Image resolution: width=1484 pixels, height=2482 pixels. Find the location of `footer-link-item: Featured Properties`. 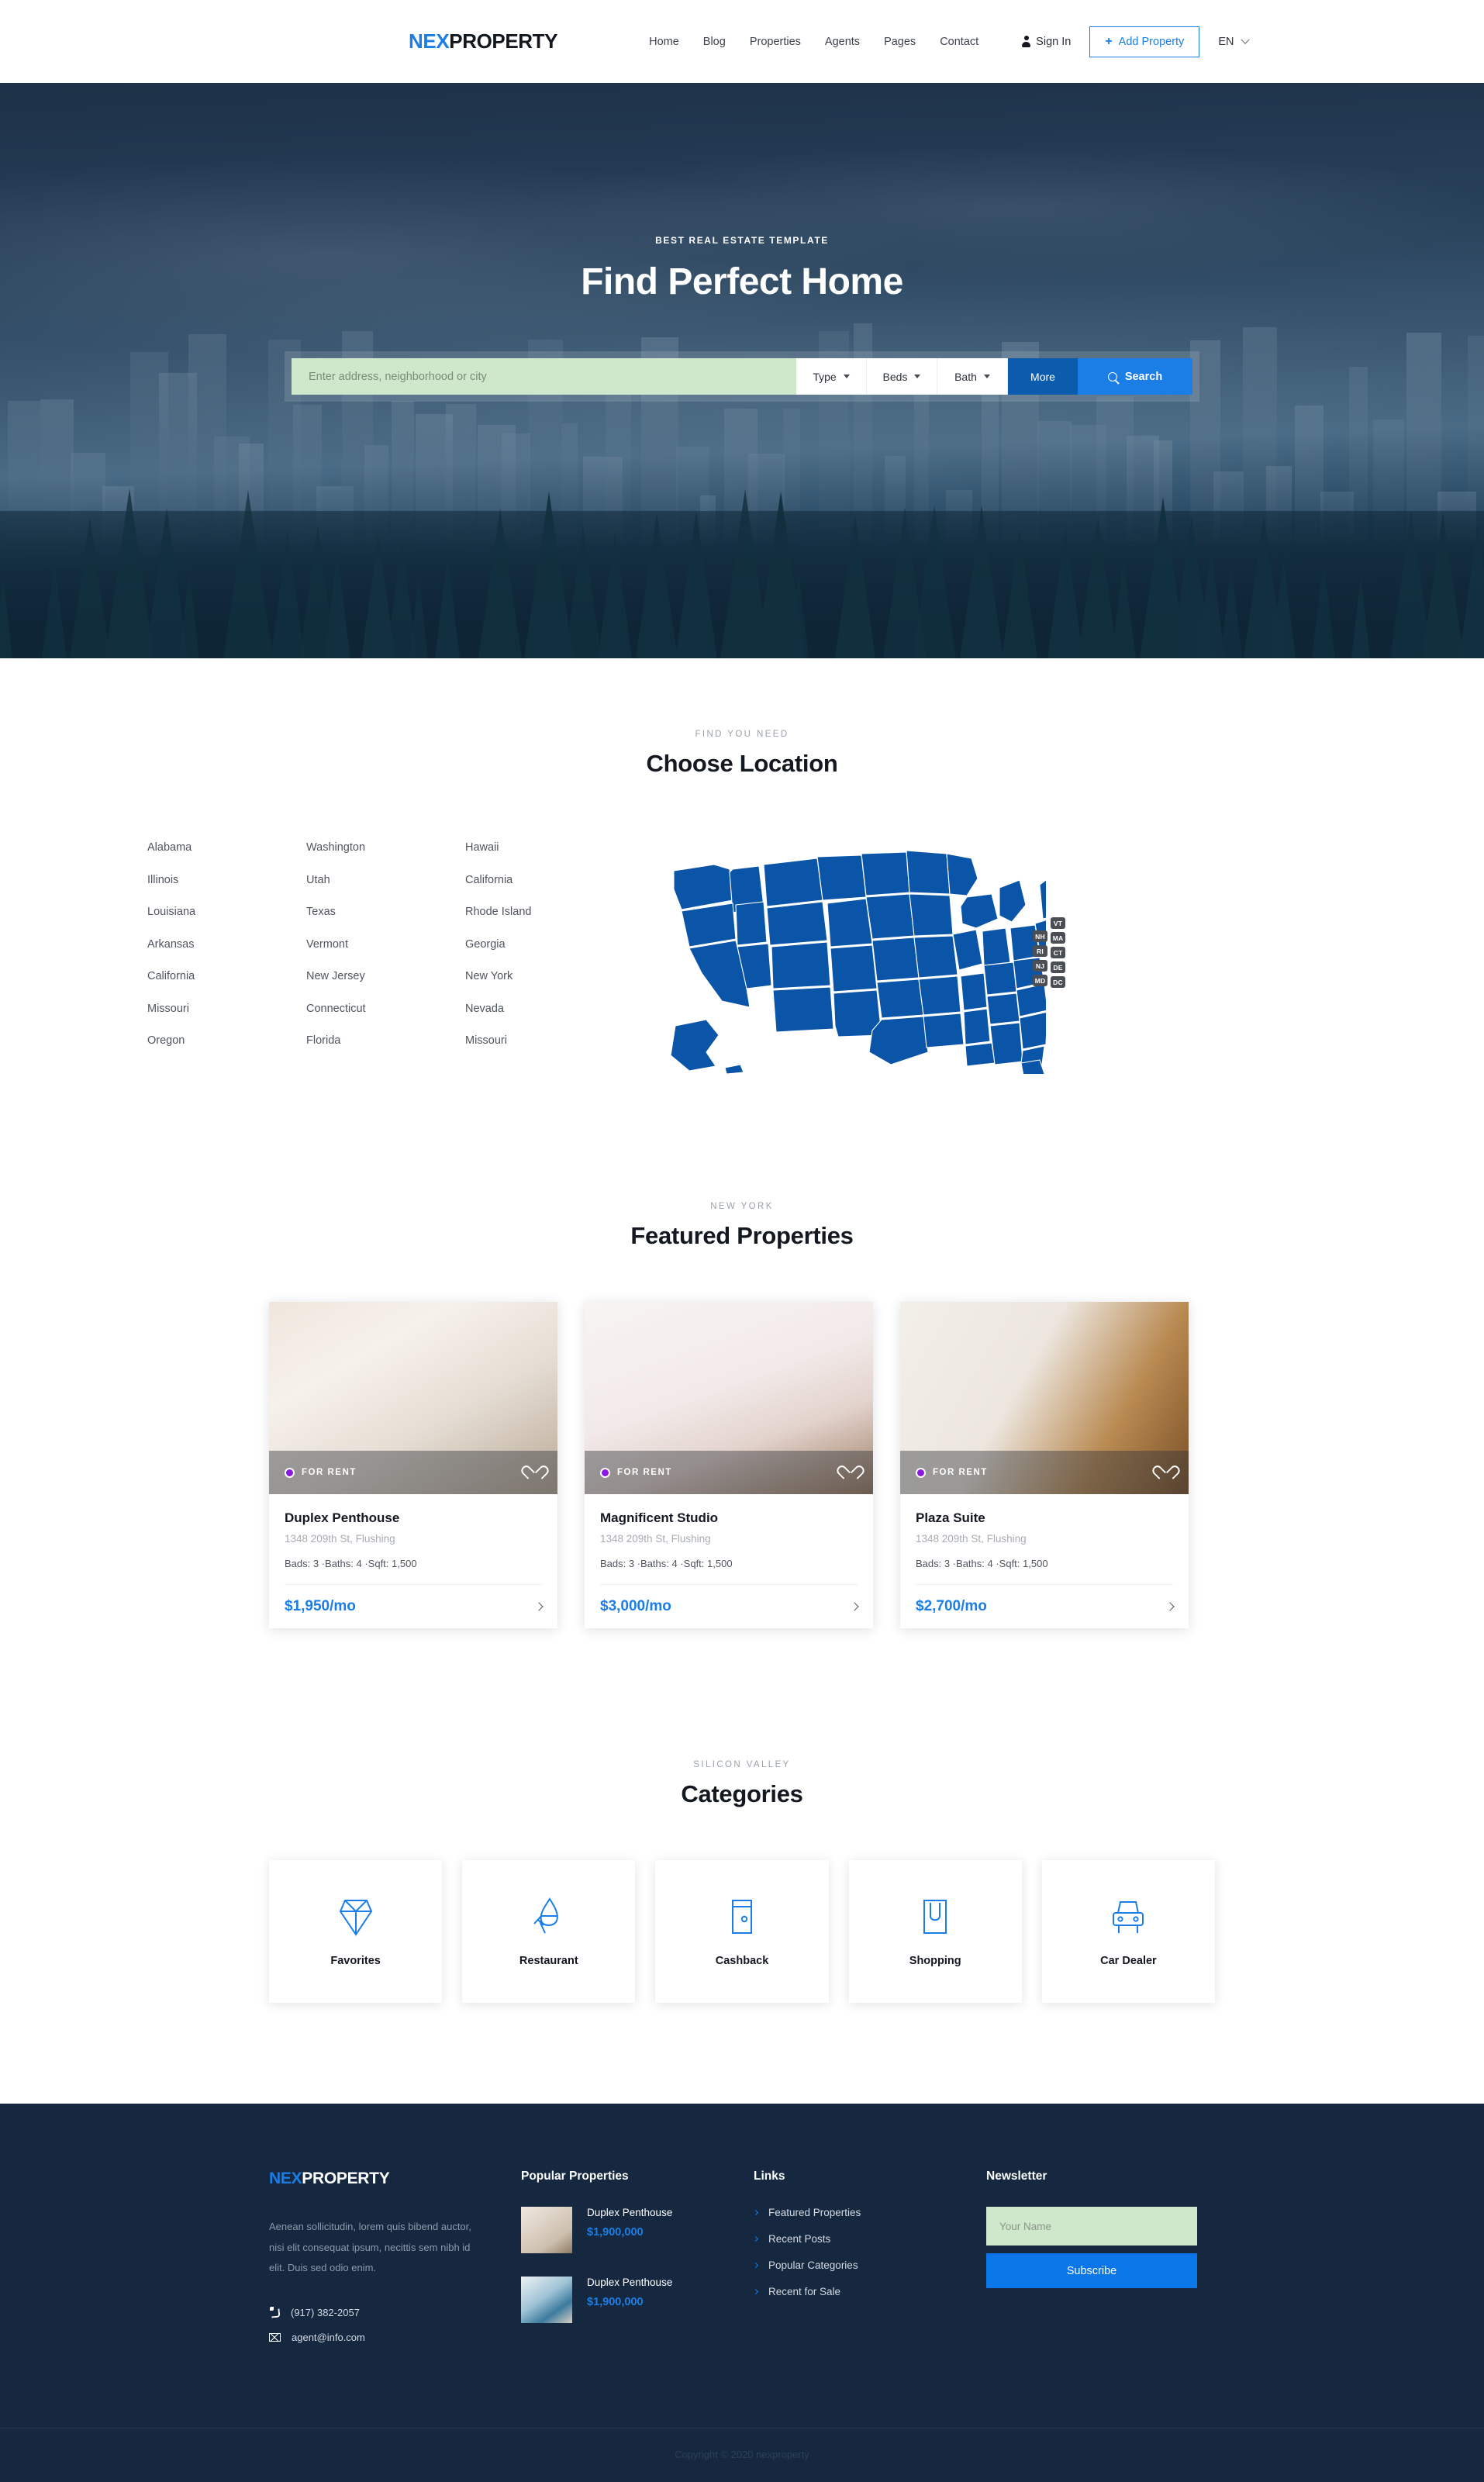

footer-link-item: Featured Properties is located at coordinates (869, 2212).